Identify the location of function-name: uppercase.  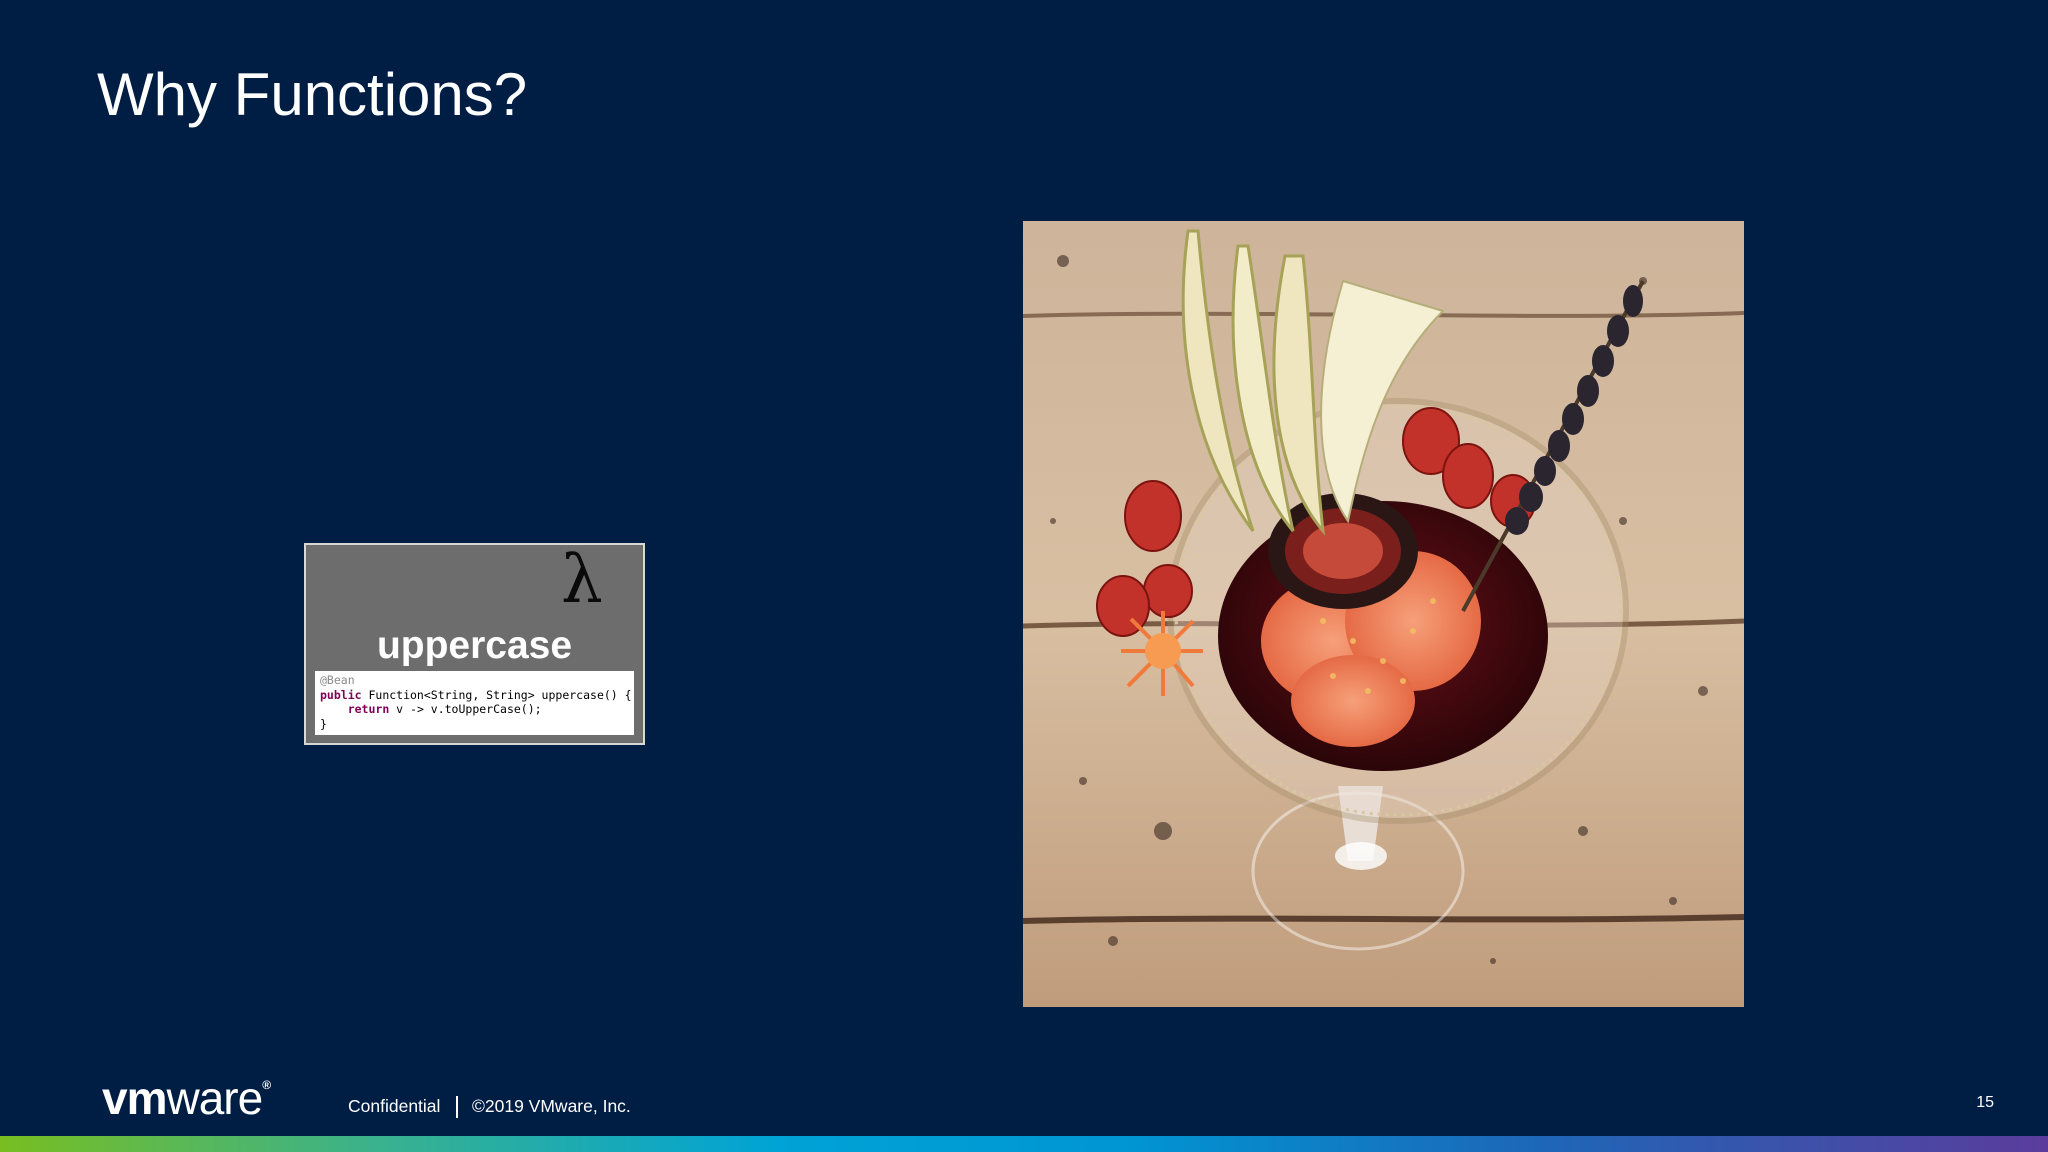
(474, 645).